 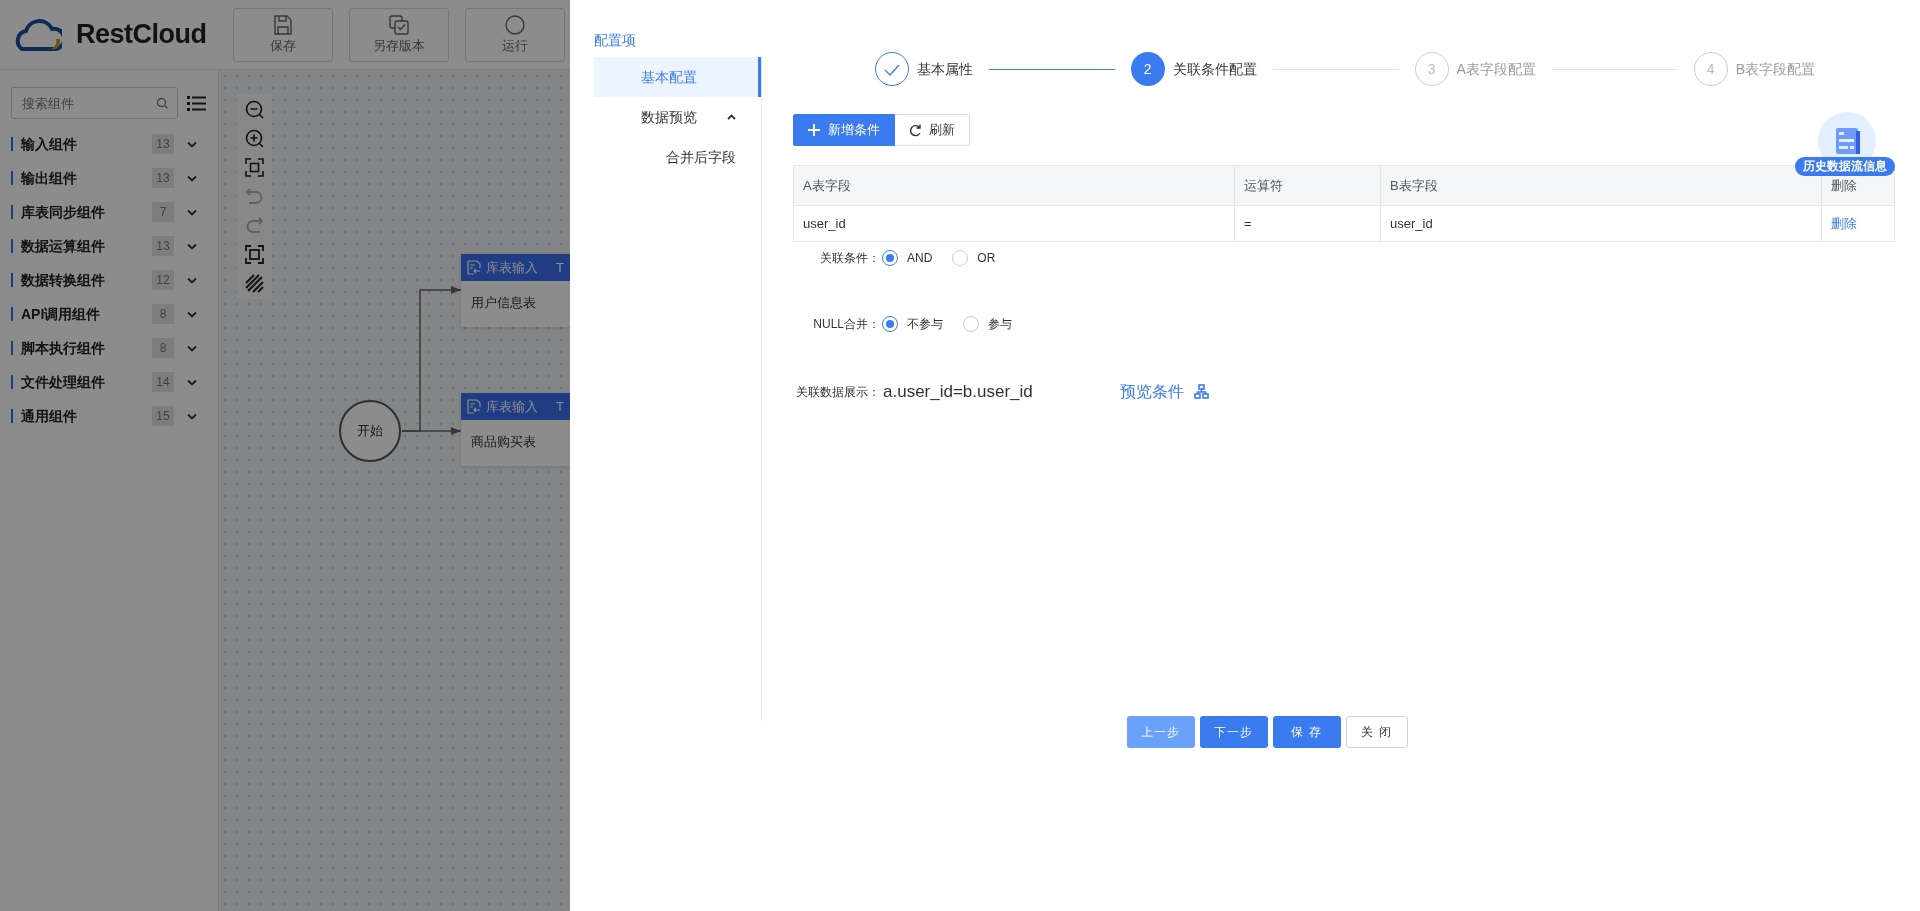 I want to click on delete-link: 删除, so click(x=1844, y=223).